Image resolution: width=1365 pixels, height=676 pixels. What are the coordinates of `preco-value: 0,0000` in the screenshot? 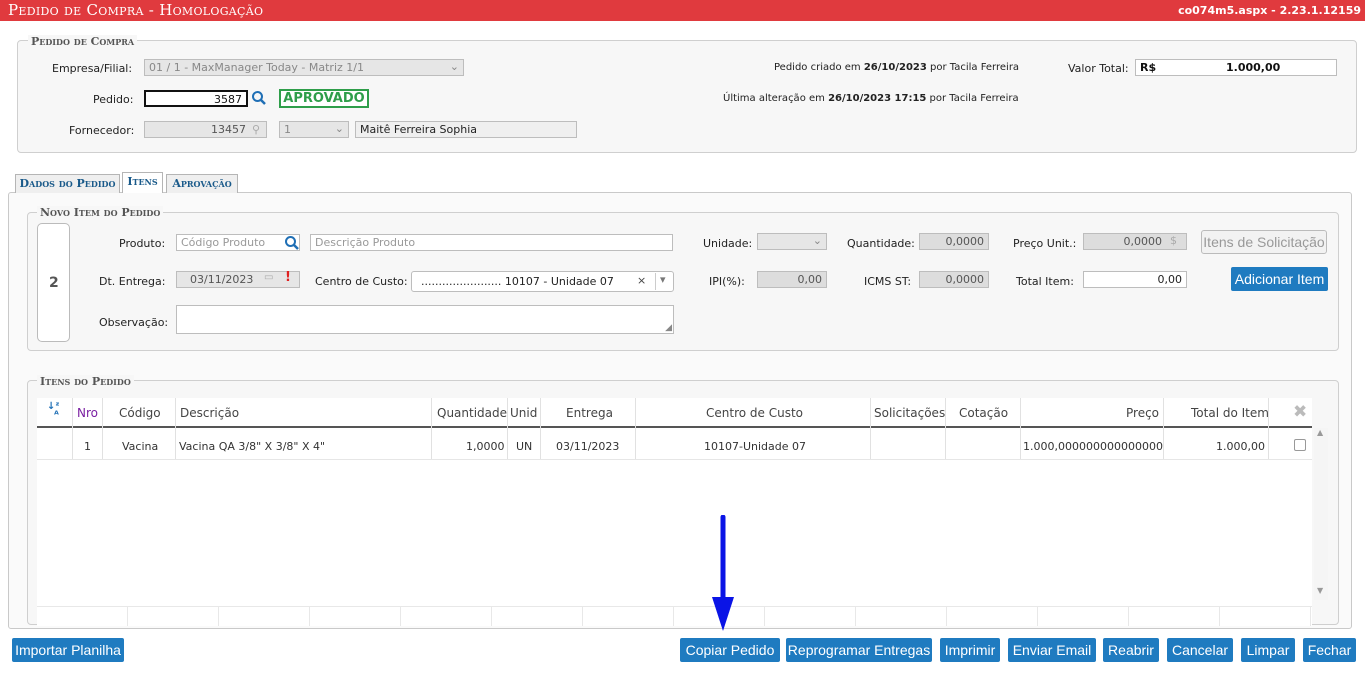 It's located at (1143, 241).